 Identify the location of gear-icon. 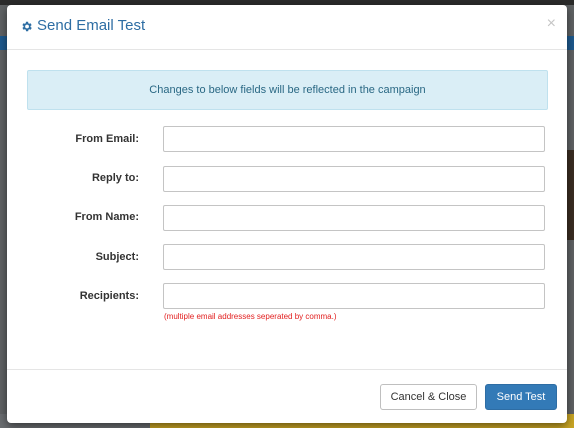
(26, 26).